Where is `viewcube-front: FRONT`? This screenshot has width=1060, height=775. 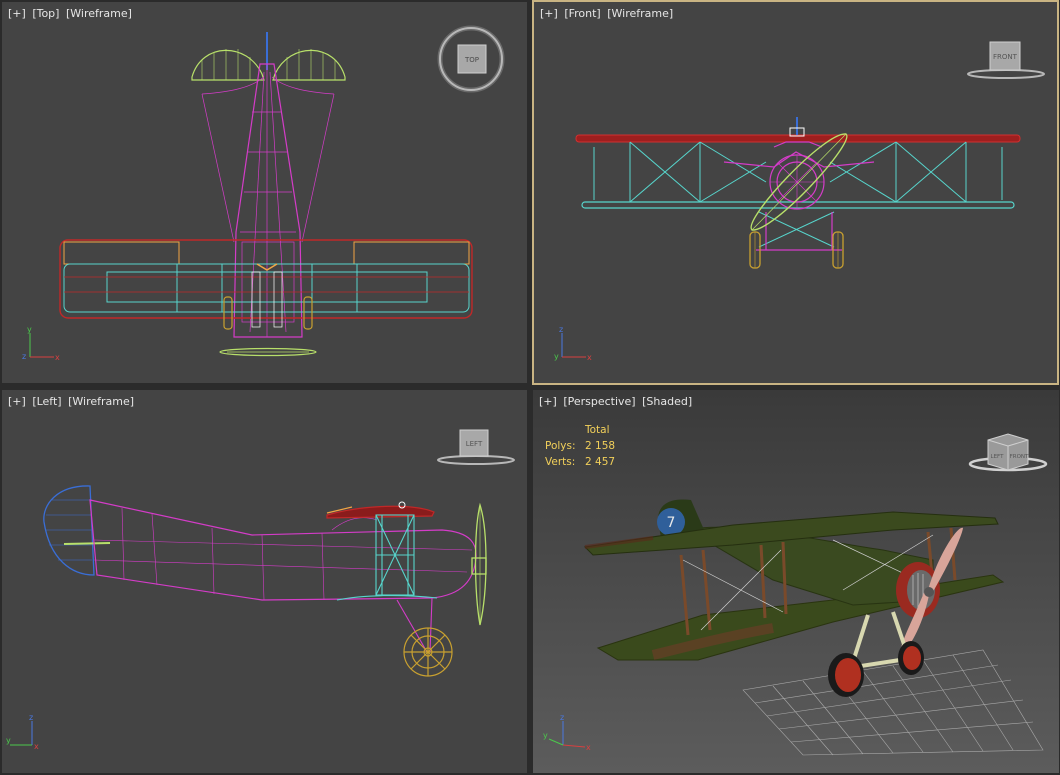
viewcube-front: FRONT is located at coordinates (1006, 62).